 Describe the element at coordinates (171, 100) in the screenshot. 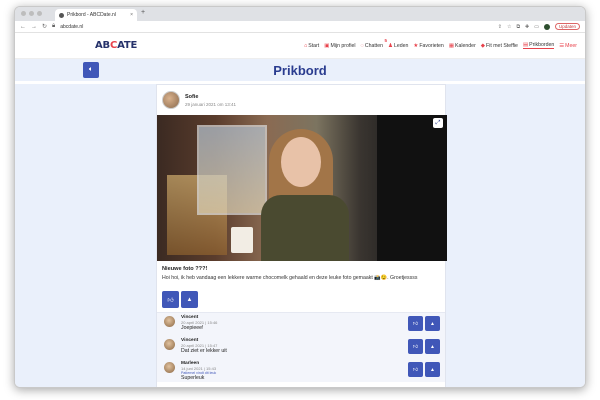

I see `author-avatar` at that location.